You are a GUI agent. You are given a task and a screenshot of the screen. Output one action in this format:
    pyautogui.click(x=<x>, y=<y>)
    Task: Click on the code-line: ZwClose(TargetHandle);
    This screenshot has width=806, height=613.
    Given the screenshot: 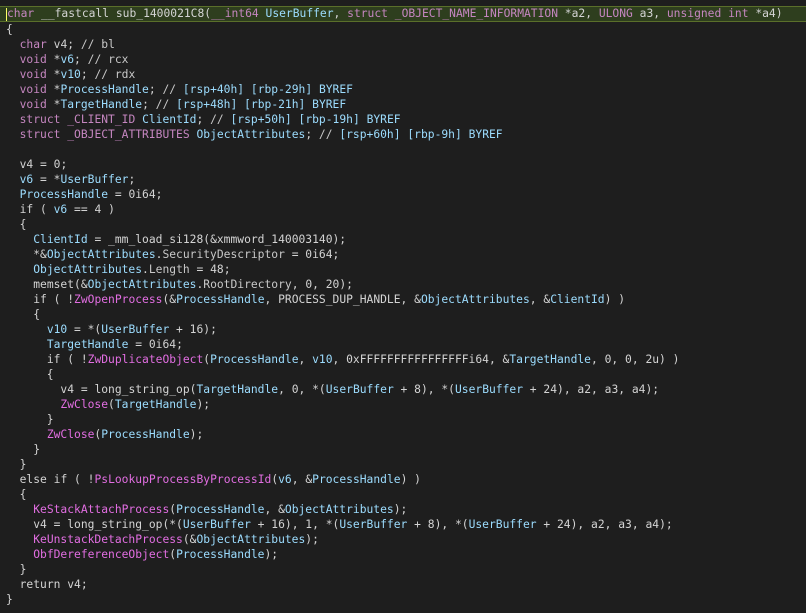 What is the action you would take?
    pyautogui.click(x=403, y=404)
    